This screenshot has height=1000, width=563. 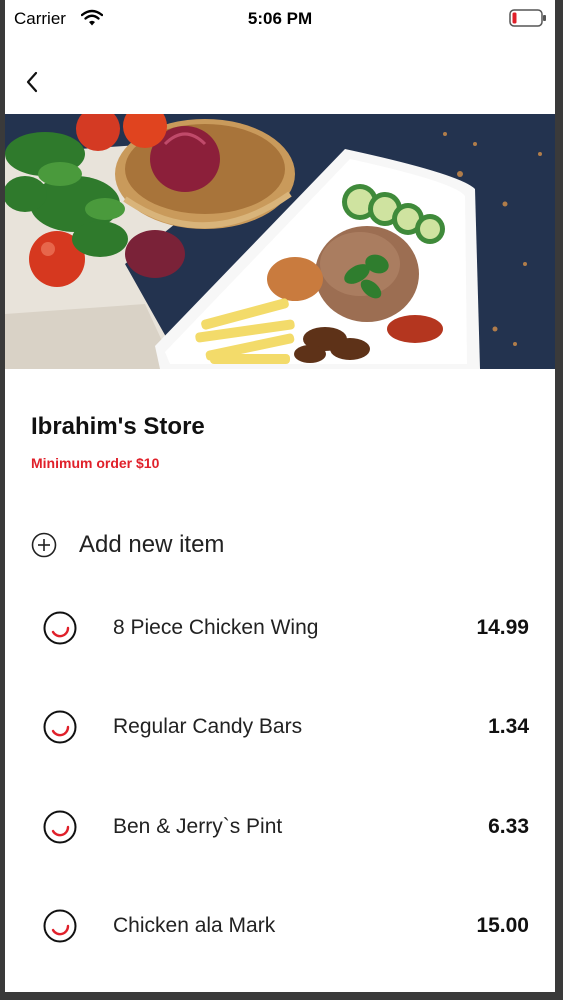 What do you see at coordinates (528, 20) in the screenshot?
I see `battery-icon` at bounding box center [528, 20].